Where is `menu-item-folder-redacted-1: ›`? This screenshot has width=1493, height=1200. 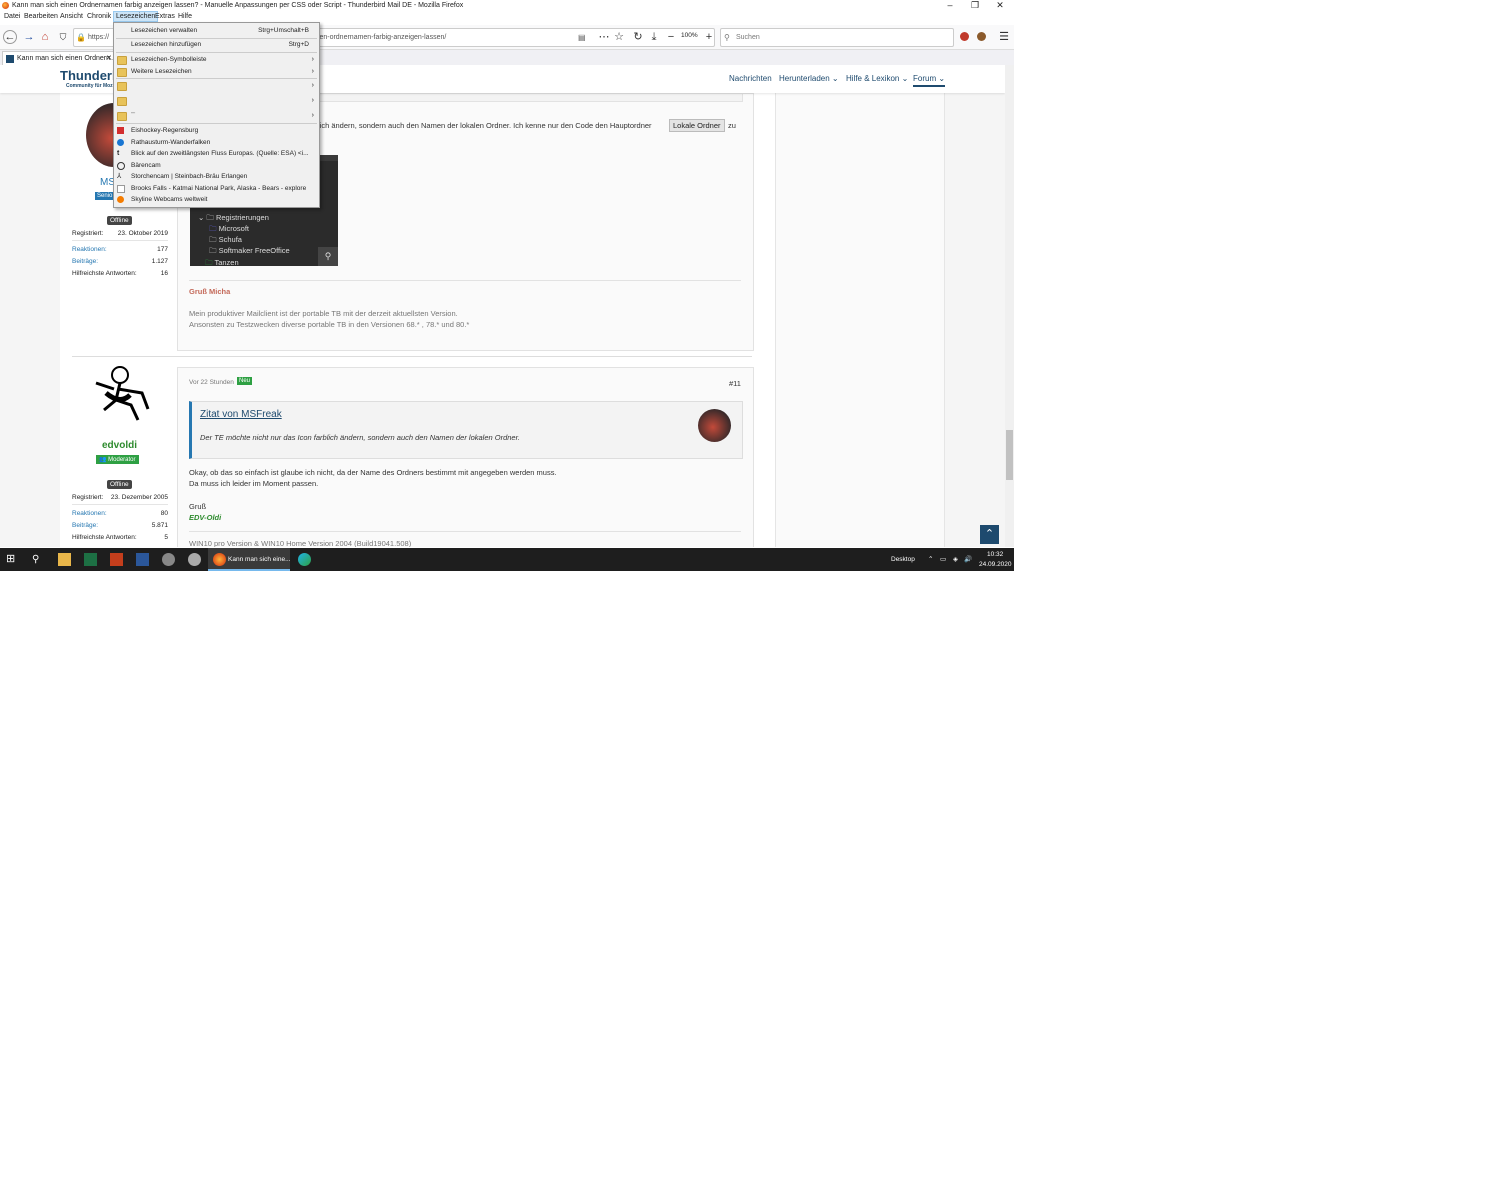 menu-item-folder-redacted-1: › is located at coordinates (216, 85).